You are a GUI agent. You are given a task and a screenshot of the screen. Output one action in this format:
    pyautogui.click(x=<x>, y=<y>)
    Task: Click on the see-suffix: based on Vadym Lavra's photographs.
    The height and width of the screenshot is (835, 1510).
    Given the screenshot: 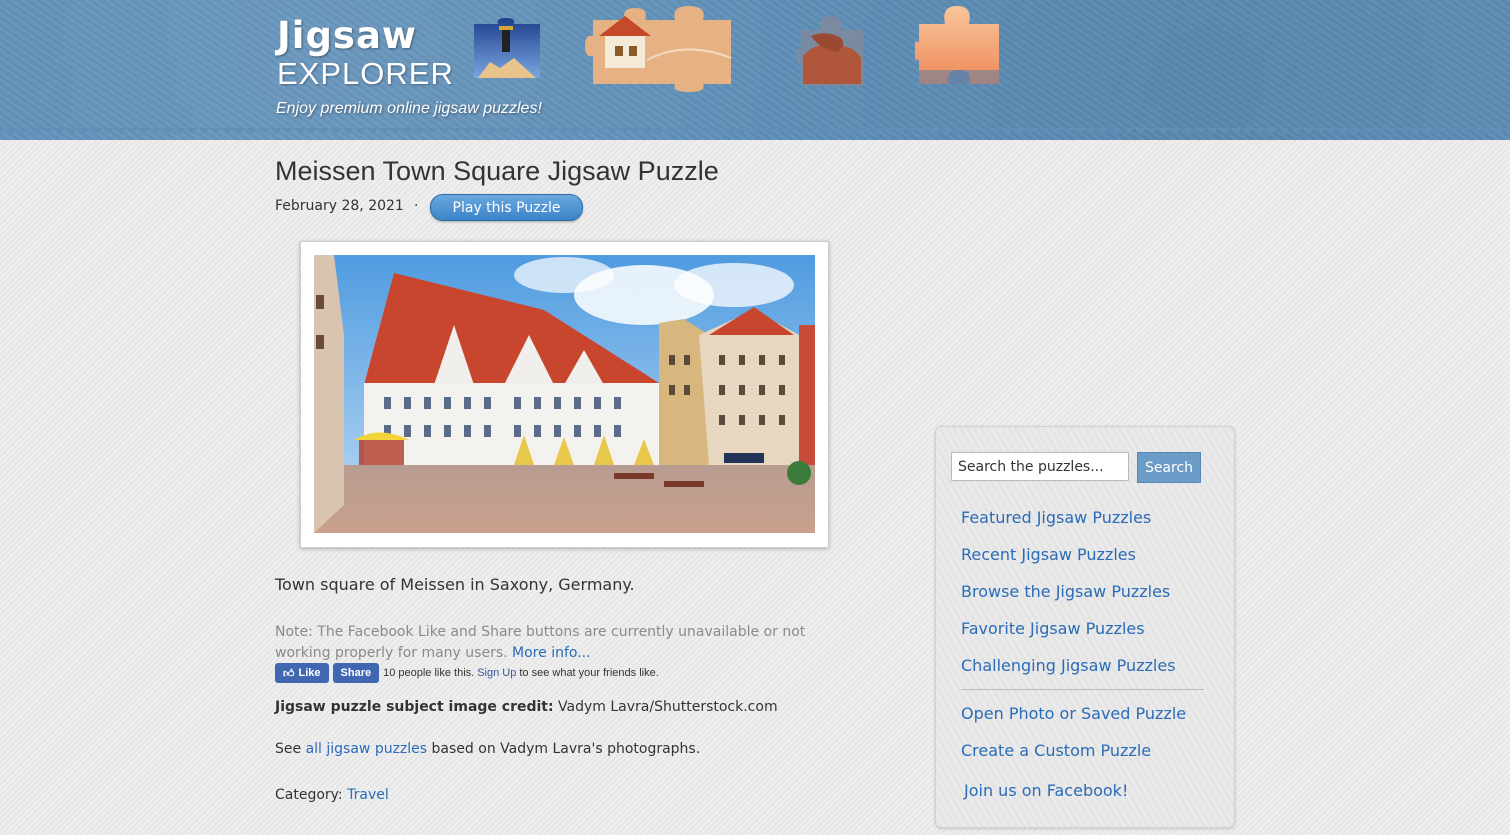 What is the action you would take?
    pyautogui.click(x=566, y=749)
    